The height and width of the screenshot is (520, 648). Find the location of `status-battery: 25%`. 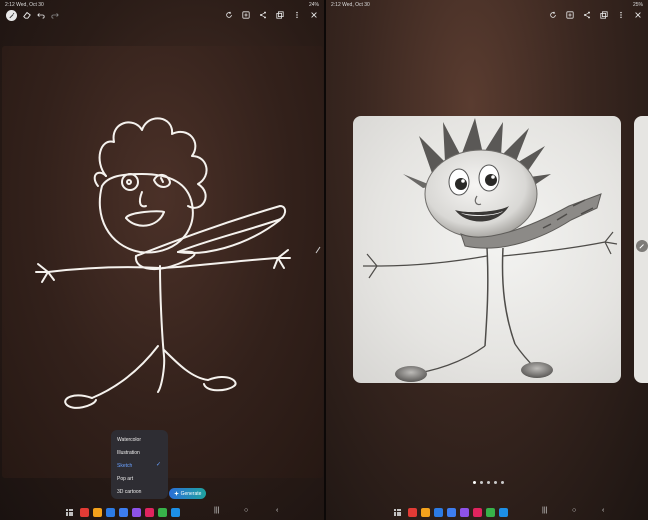

status-battery: 25% is located at coordinates (637, 4).